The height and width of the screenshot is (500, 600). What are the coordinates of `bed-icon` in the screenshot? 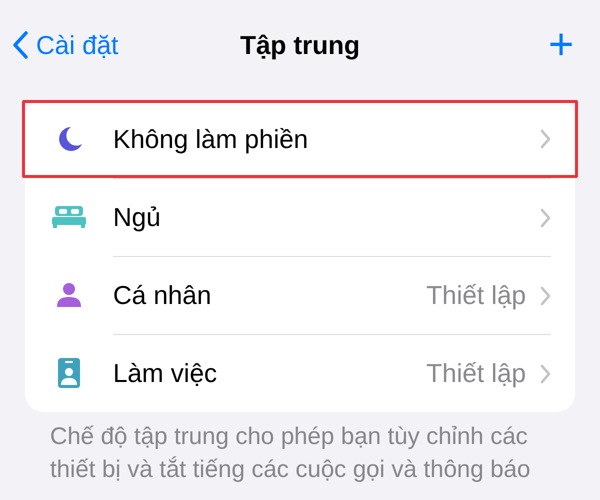 It's located at (69, 217).